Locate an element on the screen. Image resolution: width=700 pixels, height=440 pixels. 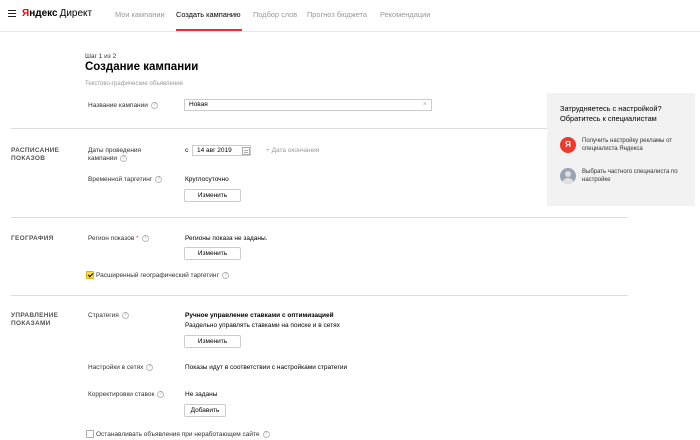
campaign-name-label: Название кампании? is located at coordinates (123, 105).